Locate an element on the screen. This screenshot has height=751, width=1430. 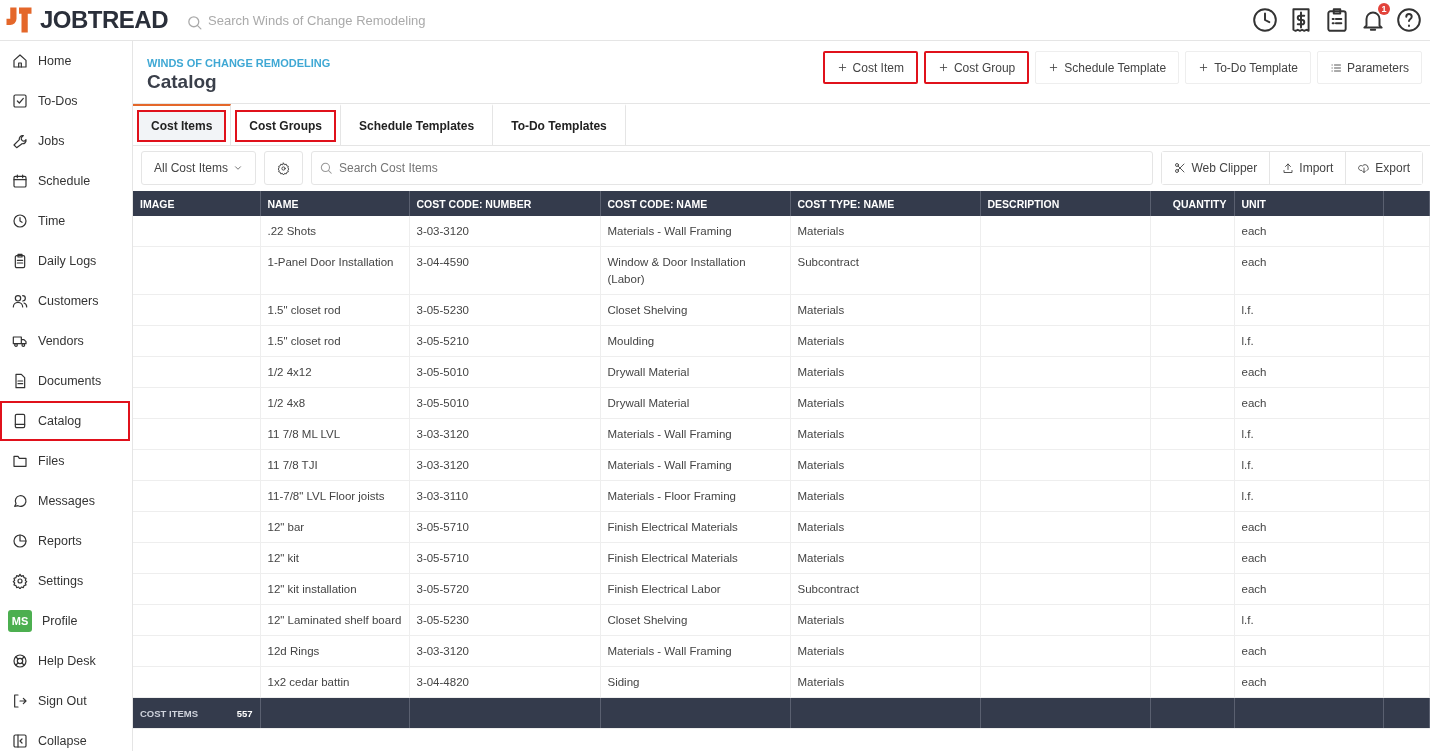
table-cell: 11-7/8" LVL Floor joists is located at coordinates (334, 496).